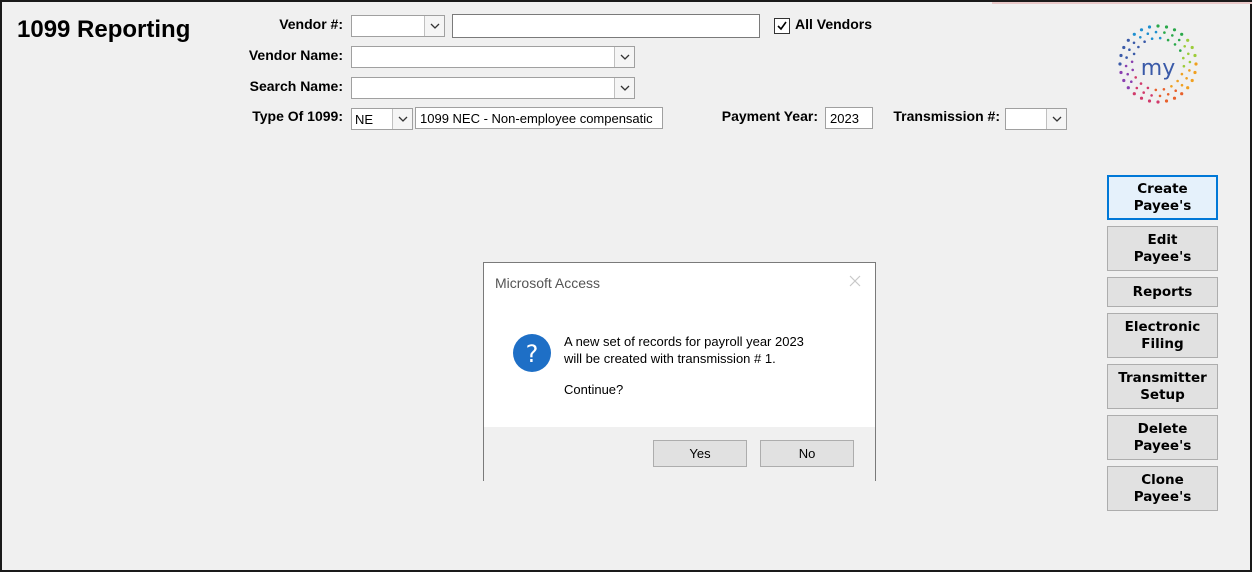  Describe the element at coordinates (1162, 248) in the screenshot. I see `edit-payees-button: Edit Payee's` at that location.